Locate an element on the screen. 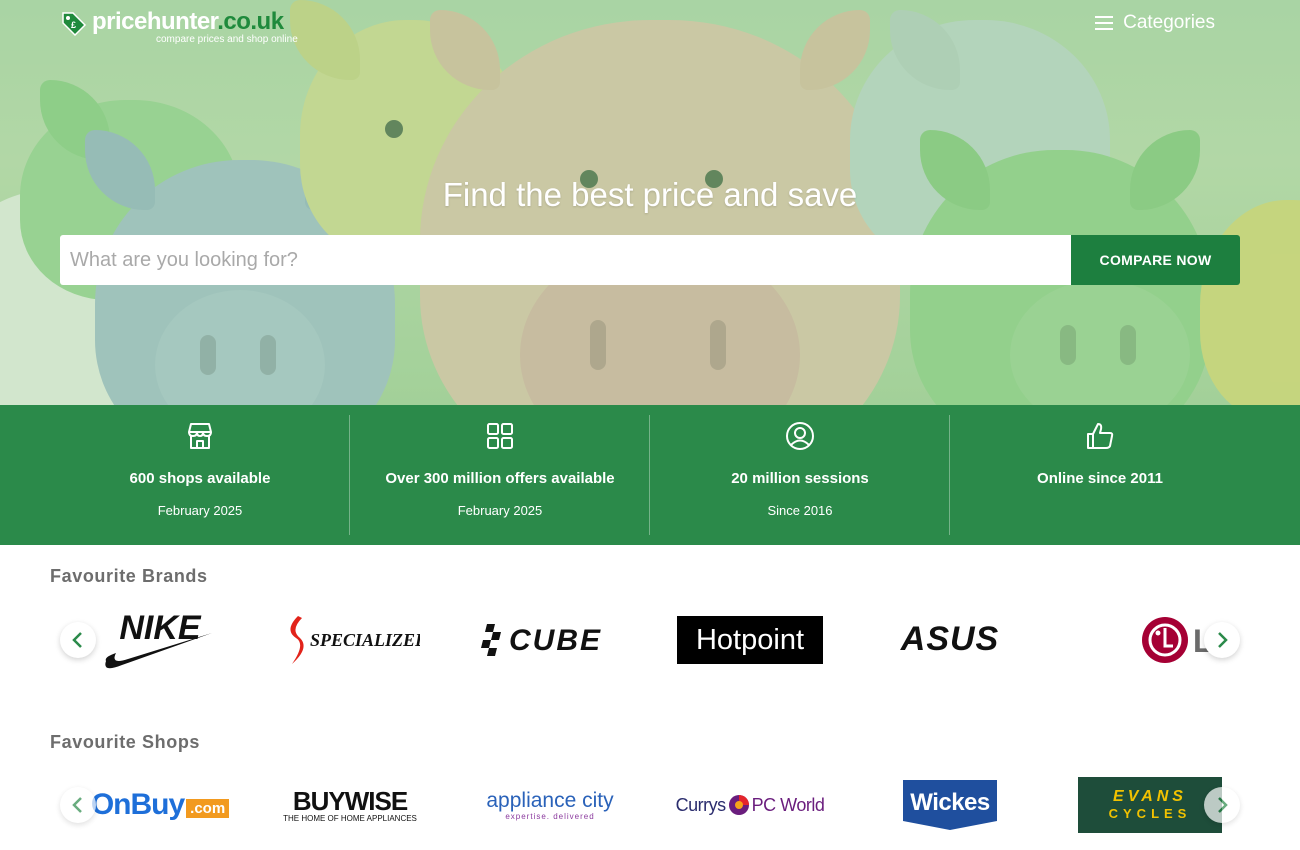 The image size is (1300, 850). brand-cube: CUBE is located at coordinates (550, 640).